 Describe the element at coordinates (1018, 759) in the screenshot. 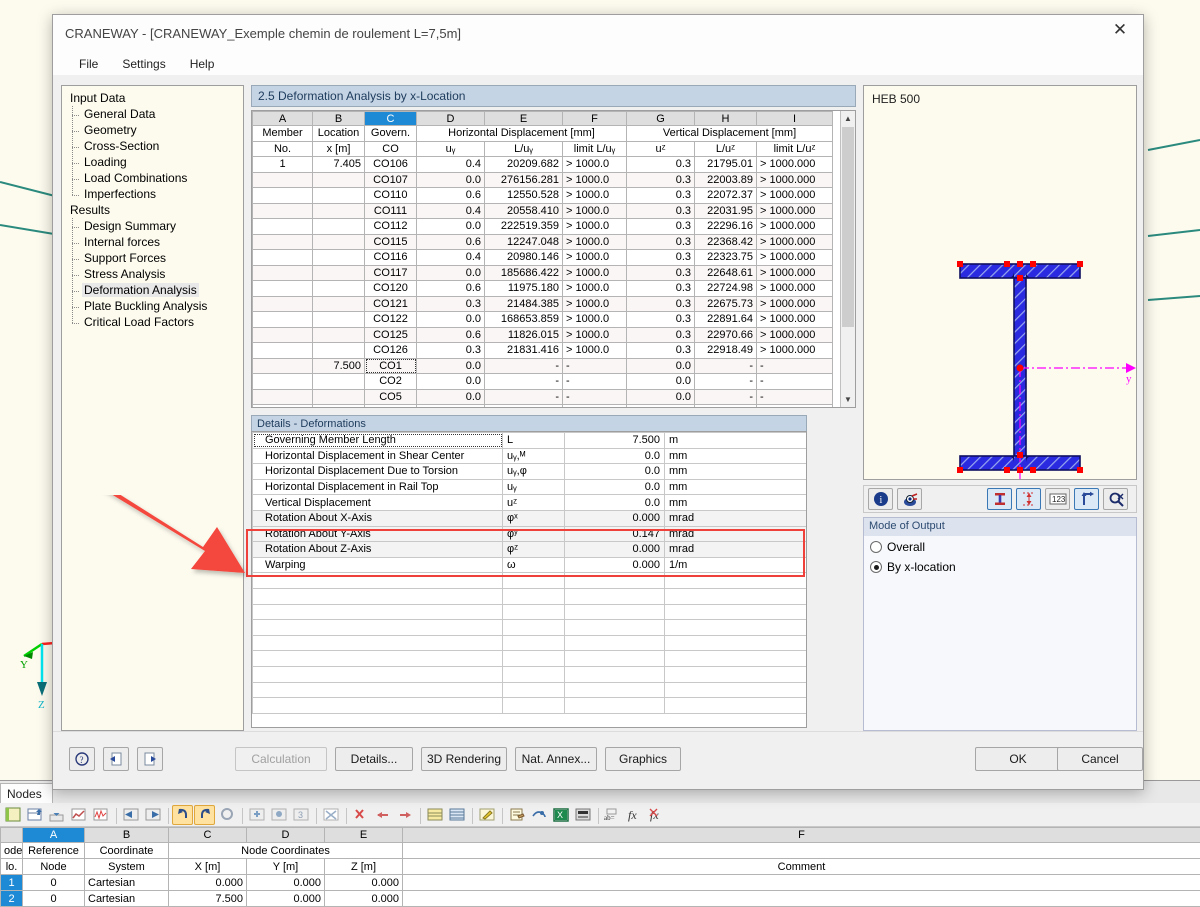

I see `ok-button: OK` at that location.